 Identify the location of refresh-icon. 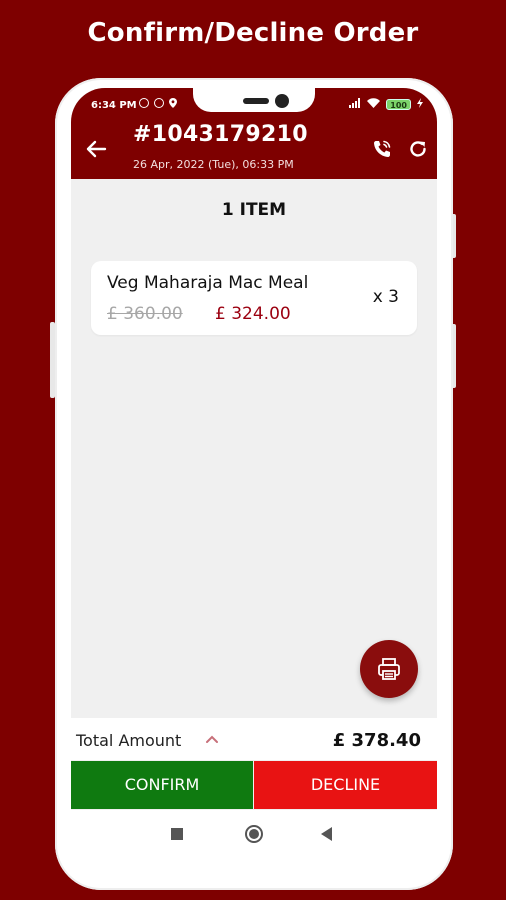
(418, 149).